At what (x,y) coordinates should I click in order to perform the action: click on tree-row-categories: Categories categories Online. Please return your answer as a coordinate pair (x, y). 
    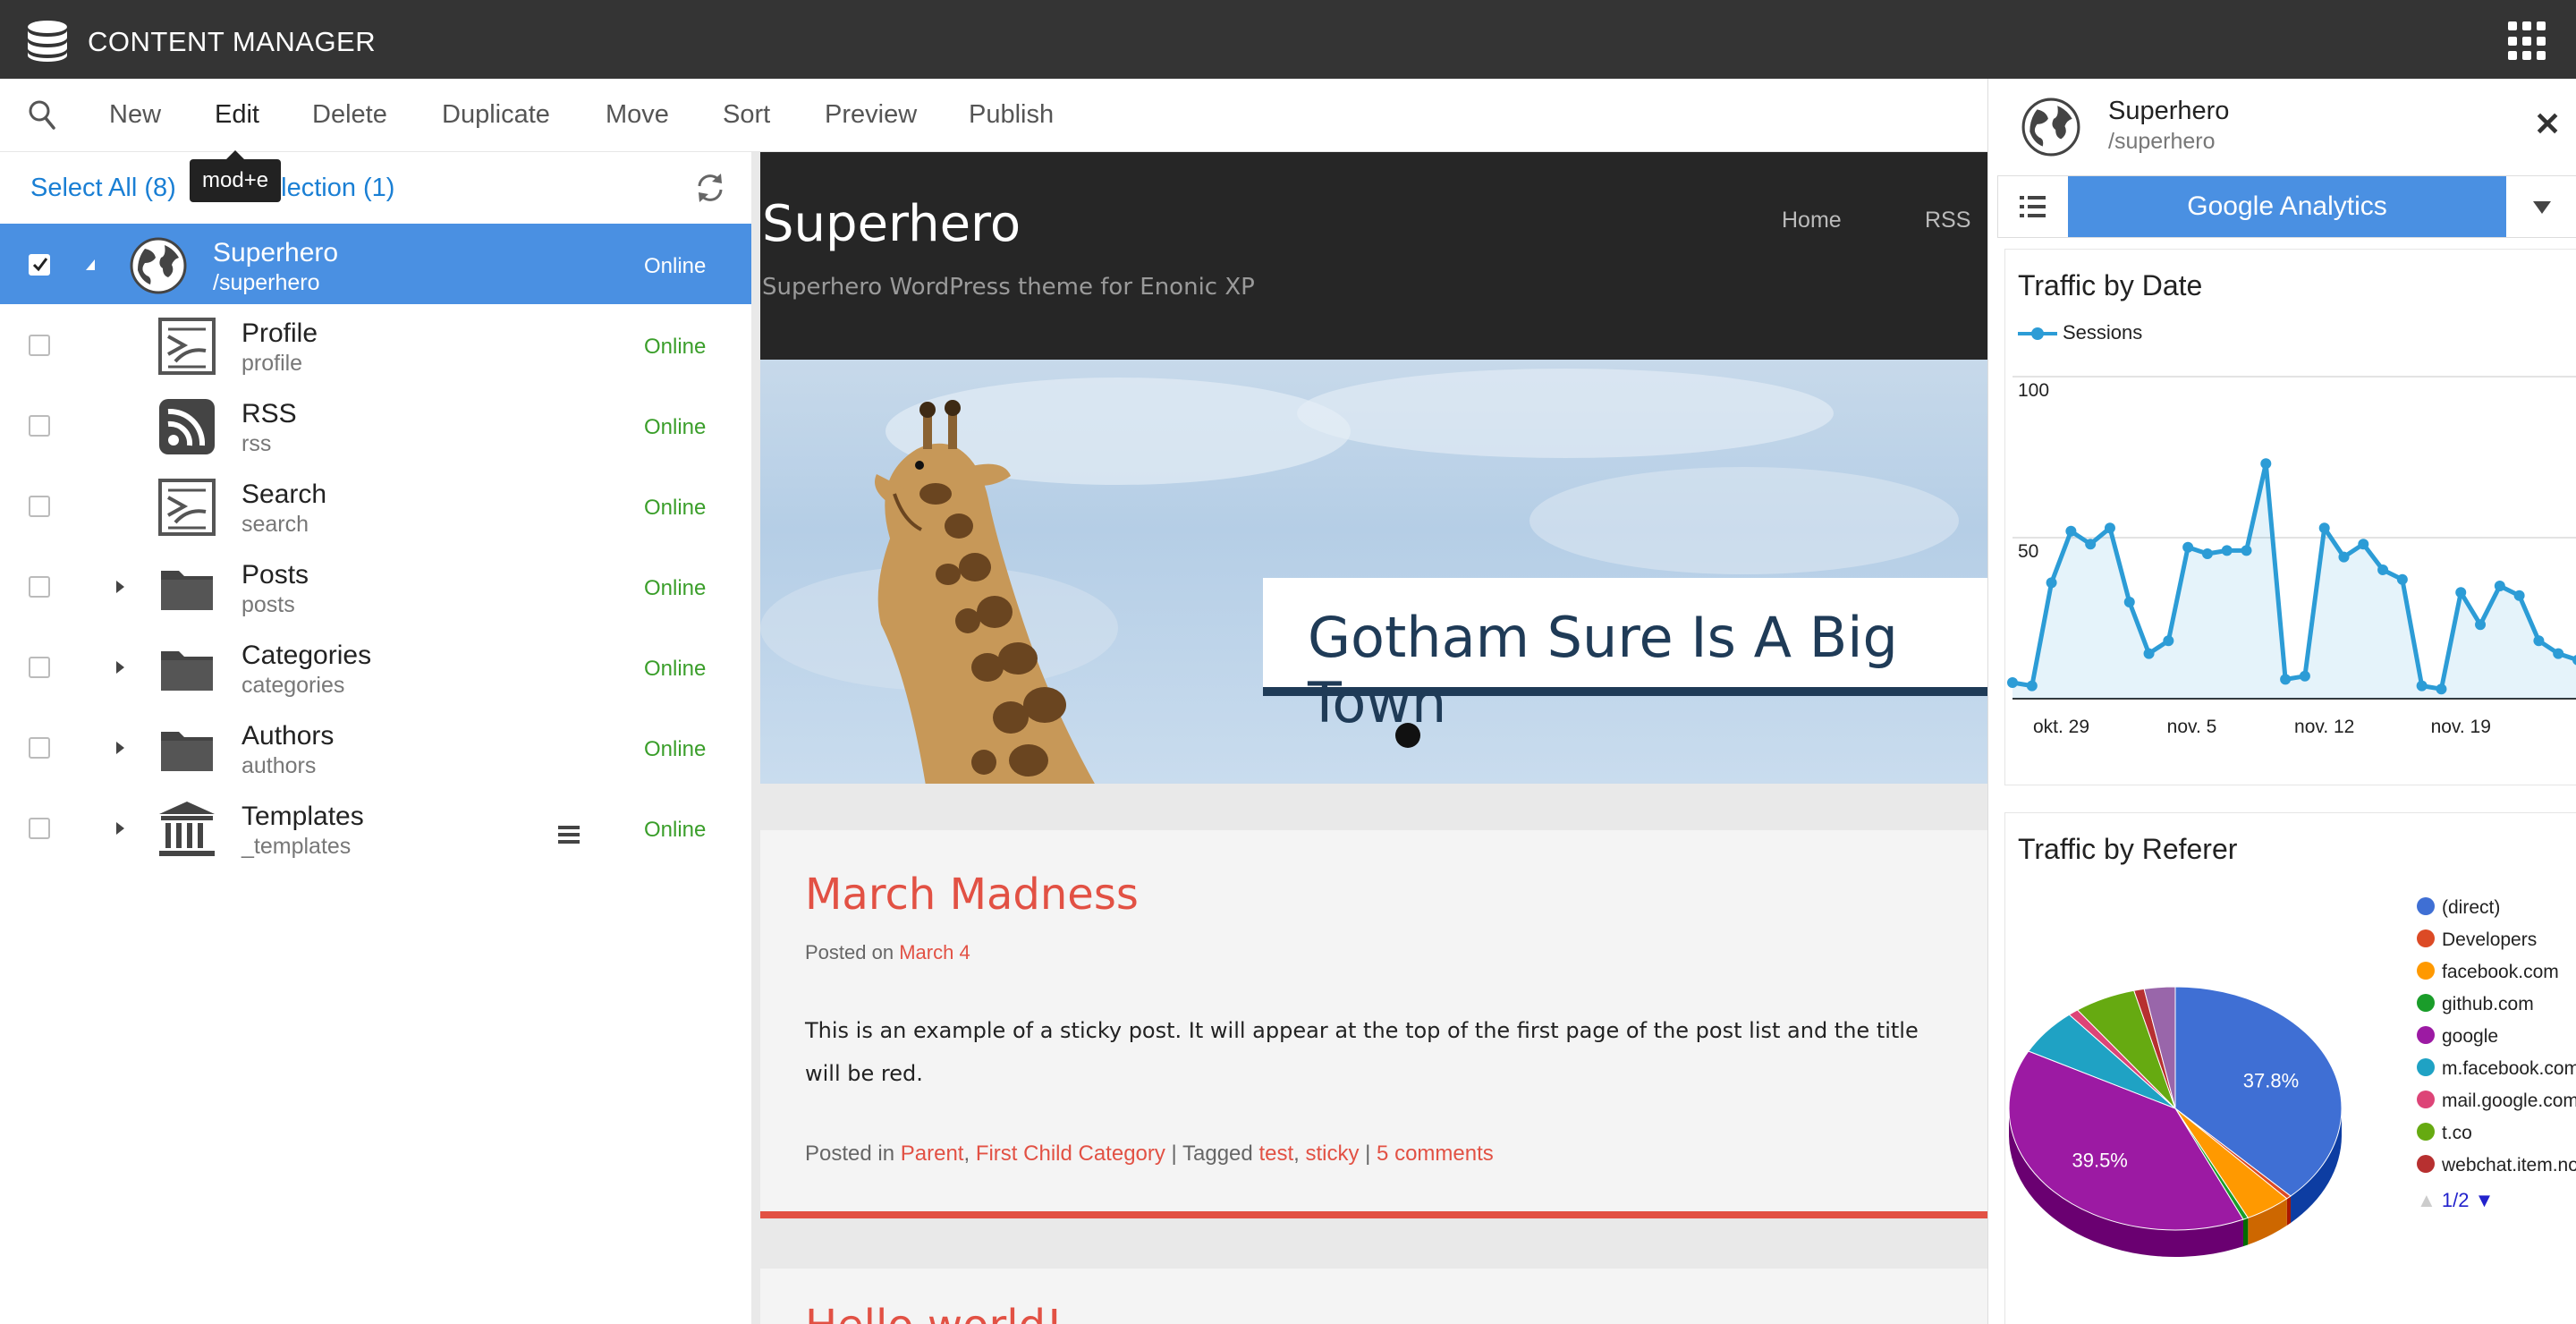
    Looking at the image, I should click on (375, 666).